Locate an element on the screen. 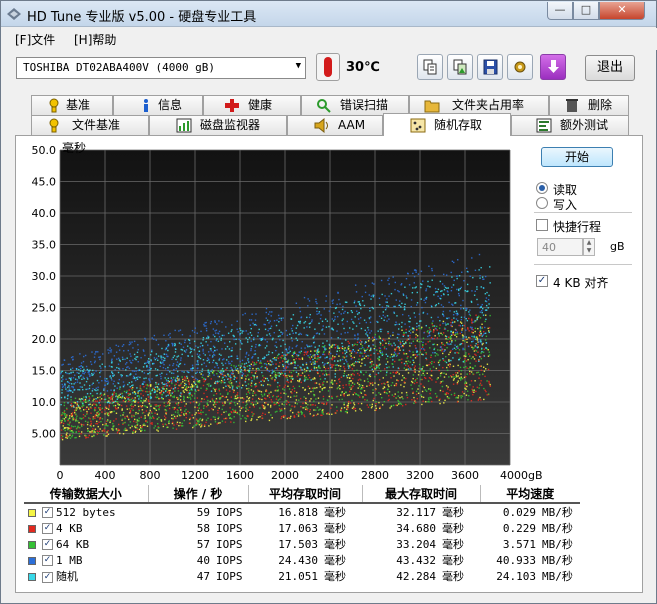 Image resolution: width=657 pixels, height=604 pixels. close-button: ✕ is located at coordinates (622, 11).